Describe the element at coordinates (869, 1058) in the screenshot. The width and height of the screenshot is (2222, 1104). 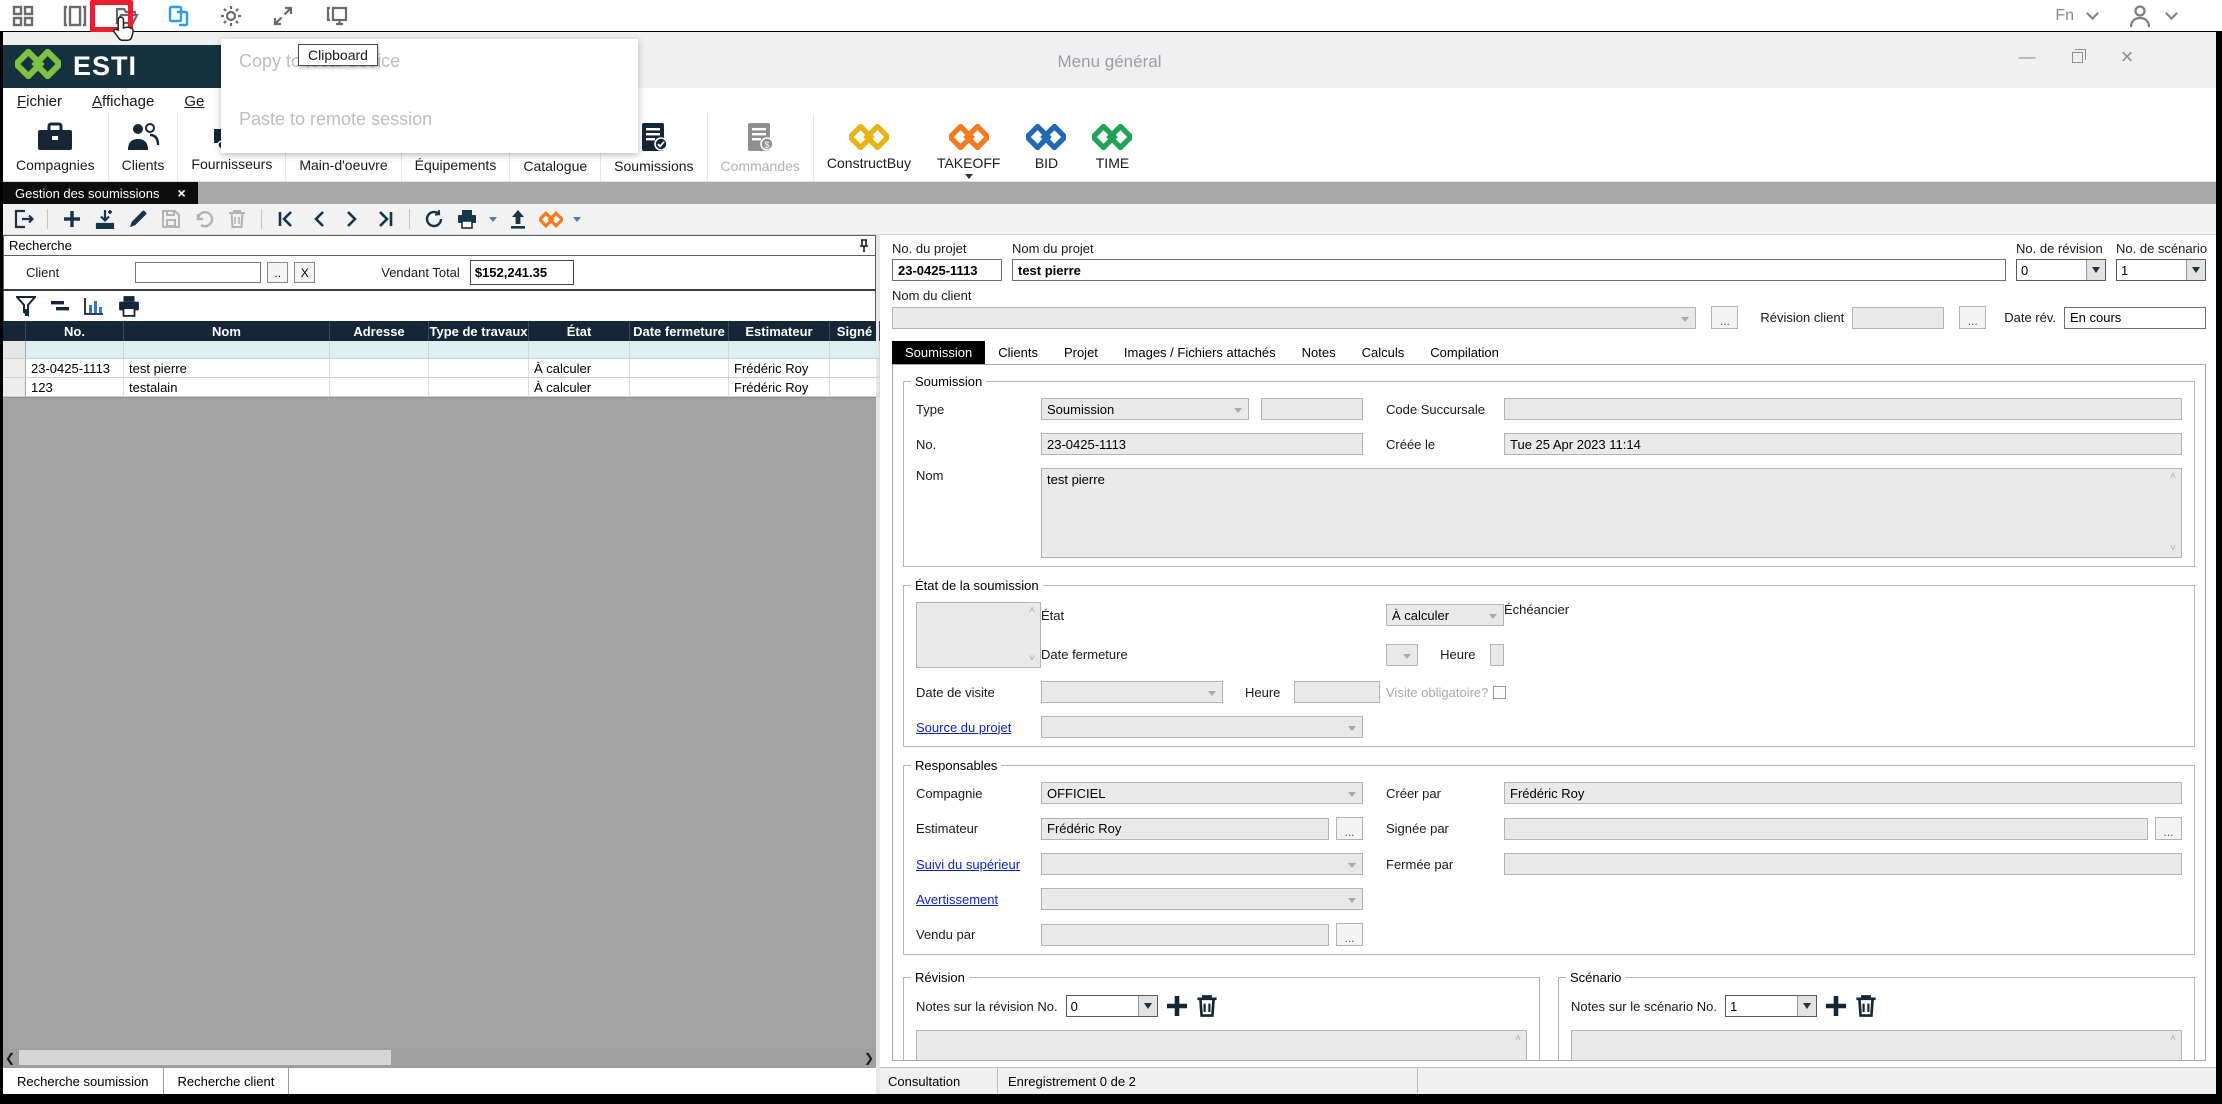
I see `scroll-right-icon: ❯` at that location.